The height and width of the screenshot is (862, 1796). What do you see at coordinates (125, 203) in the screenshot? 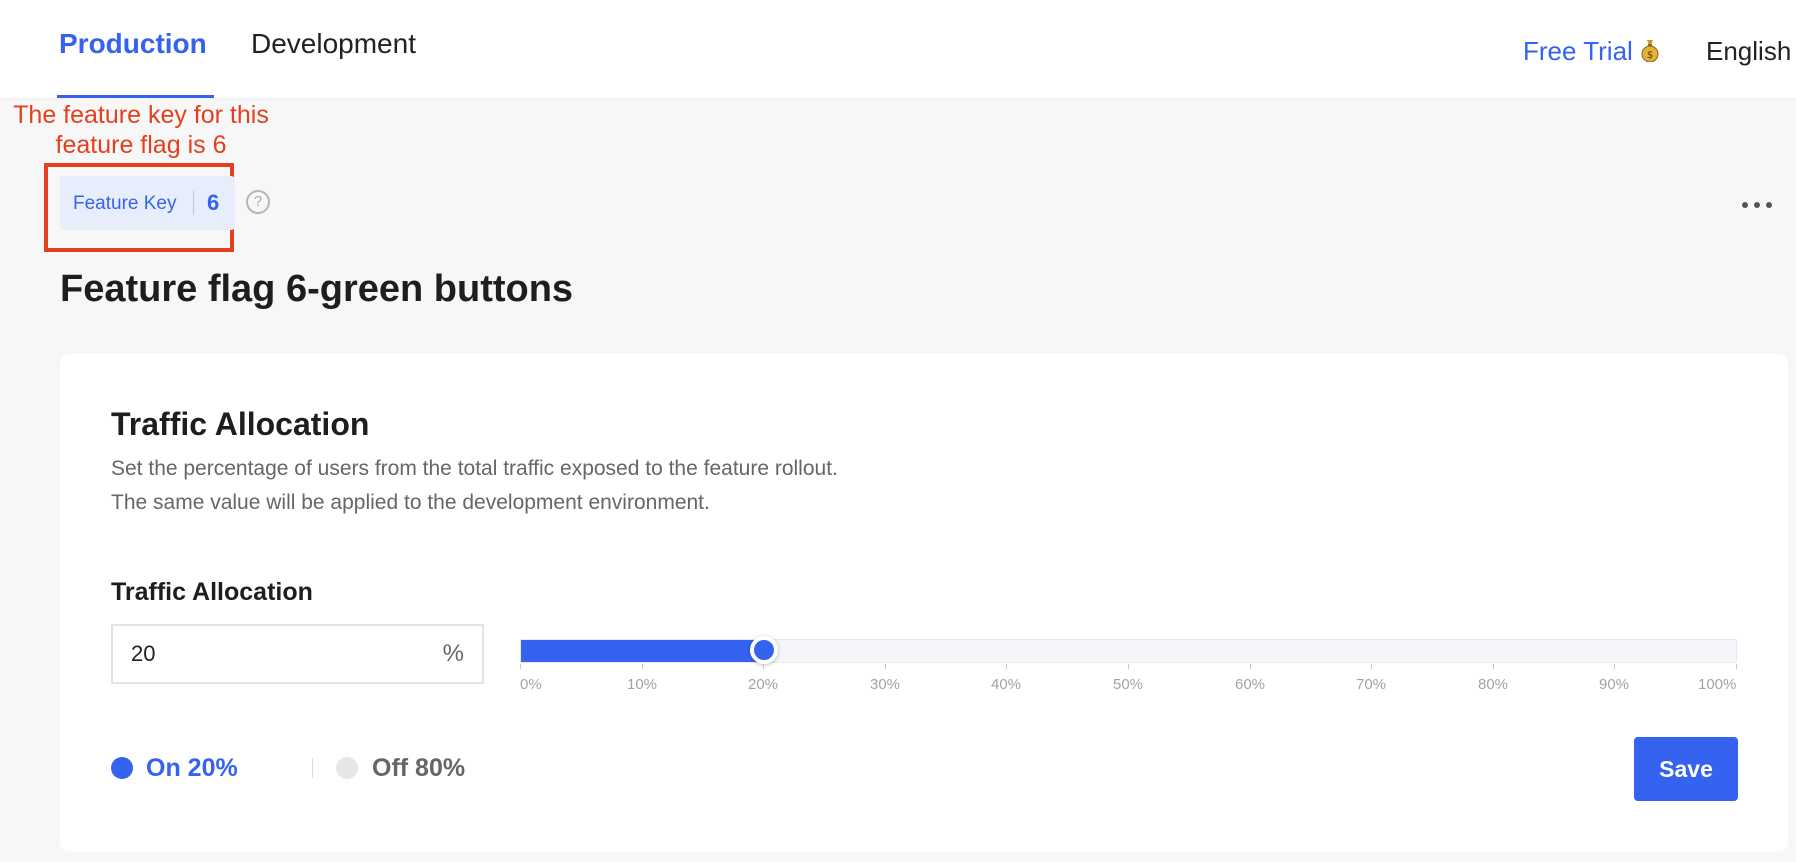
I see `feature-key-label: Feature Key` at bounding box center [125, 203].